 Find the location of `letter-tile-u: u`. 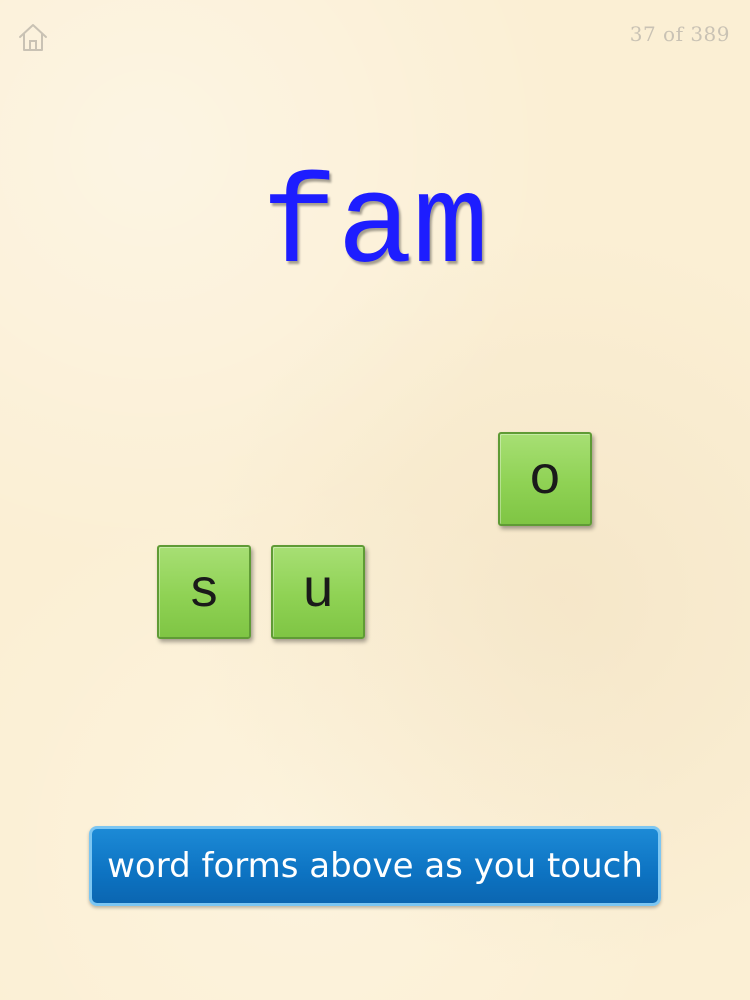

letter-tile-u: u is located at coordinates (318, 592).